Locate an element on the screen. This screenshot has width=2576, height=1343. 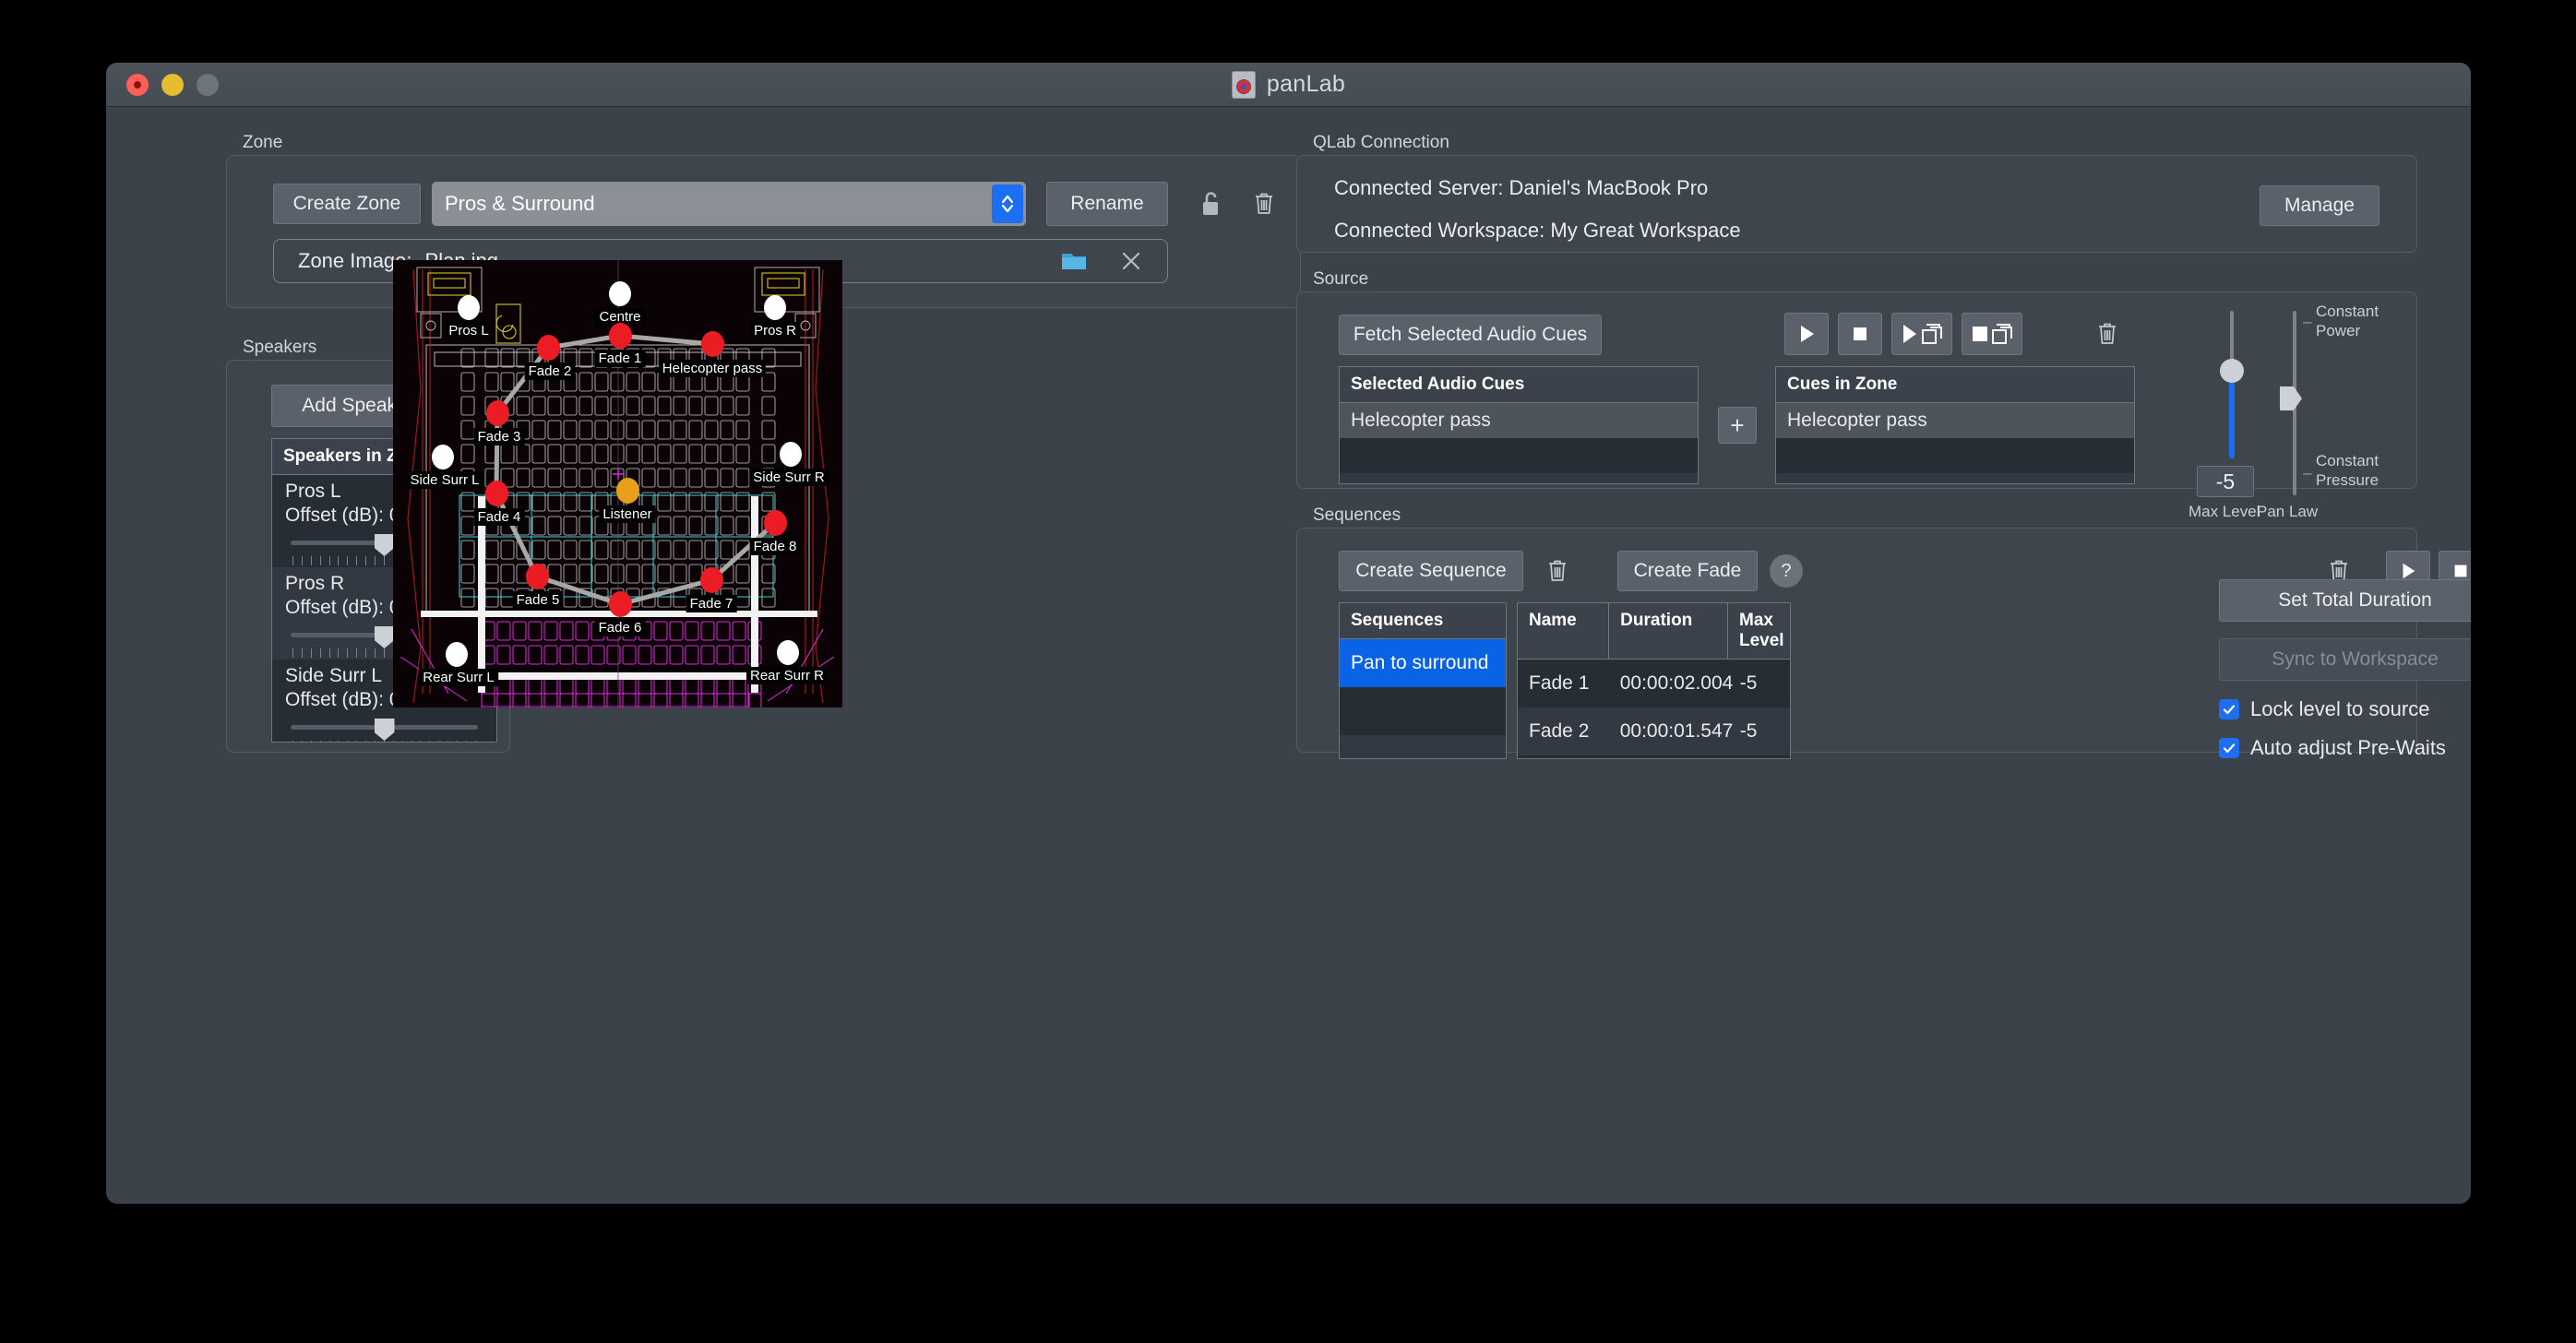
play-button is located at coordinates (1806, 334).